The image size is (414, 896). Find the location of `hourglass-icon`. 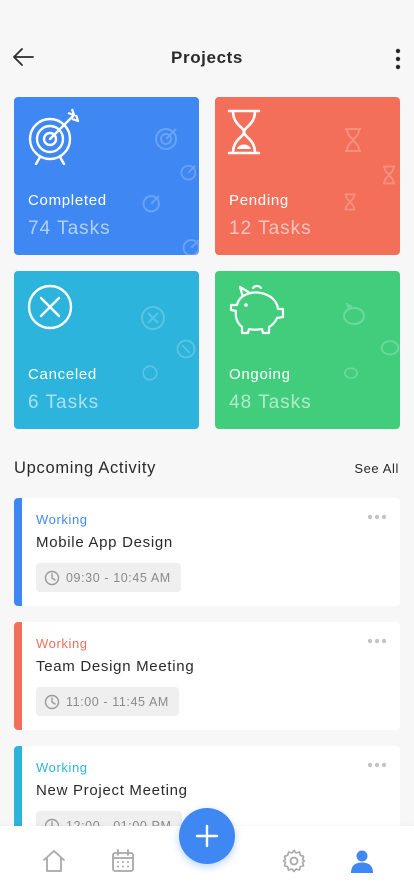

hourglass-icon is located at coordinates (244, 132).